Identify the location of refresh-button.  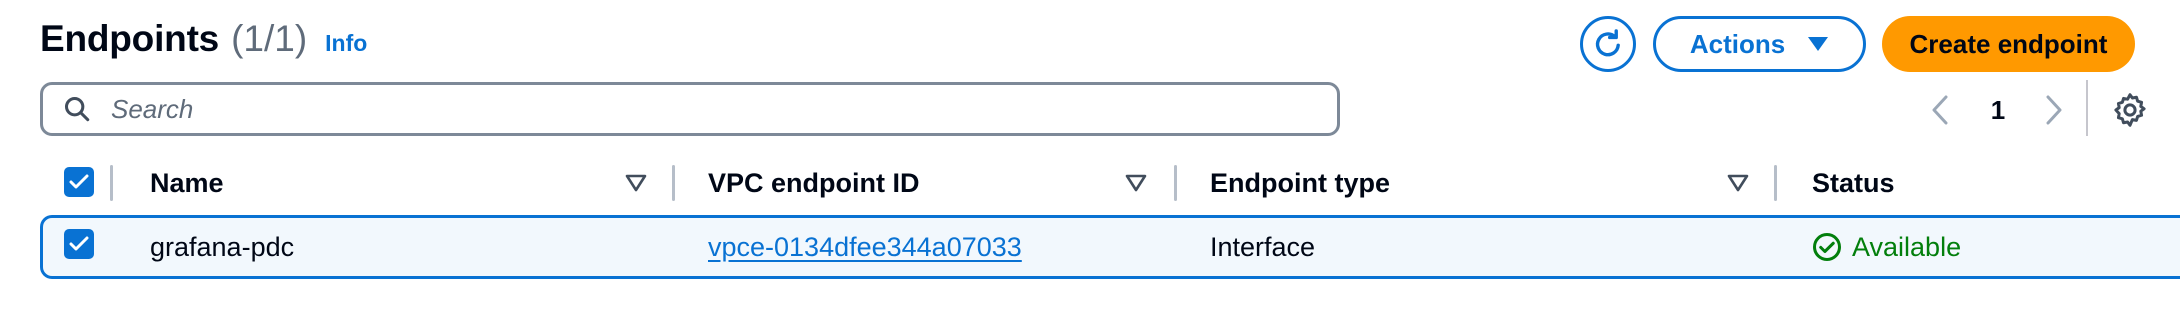
(1608, 44).